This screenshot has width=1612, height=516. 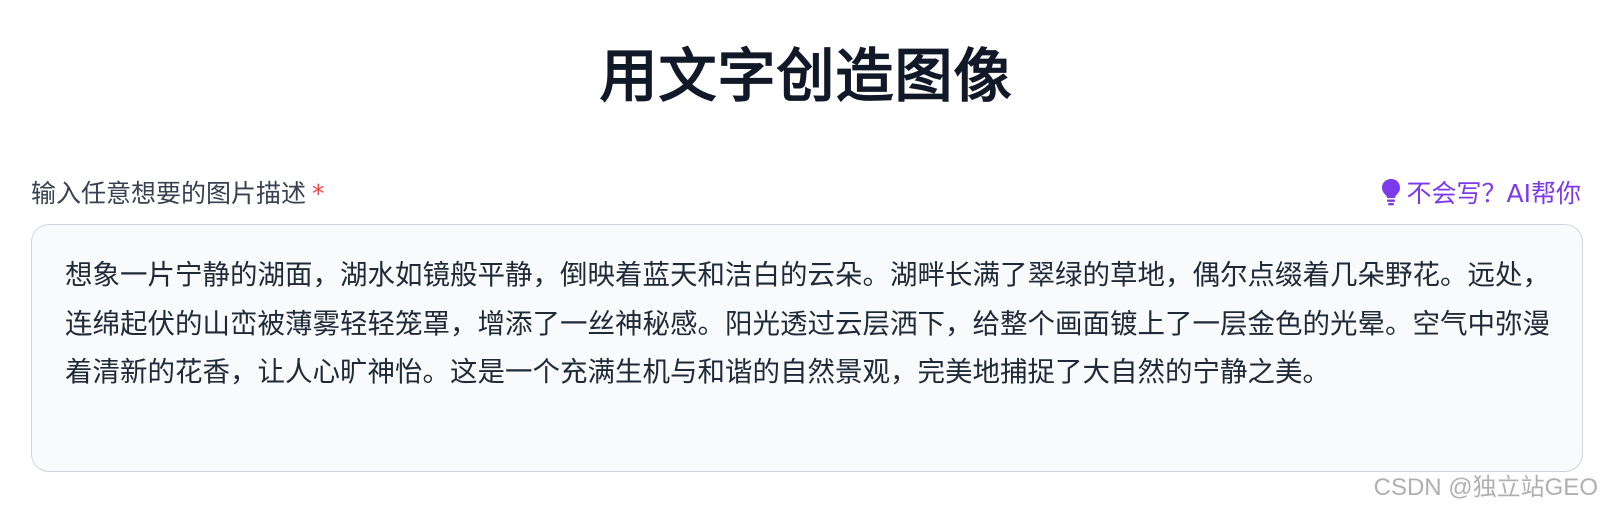 I want to click on prompt-label: 输入任意想要的图片描述 *, so click(x=178, y=192).